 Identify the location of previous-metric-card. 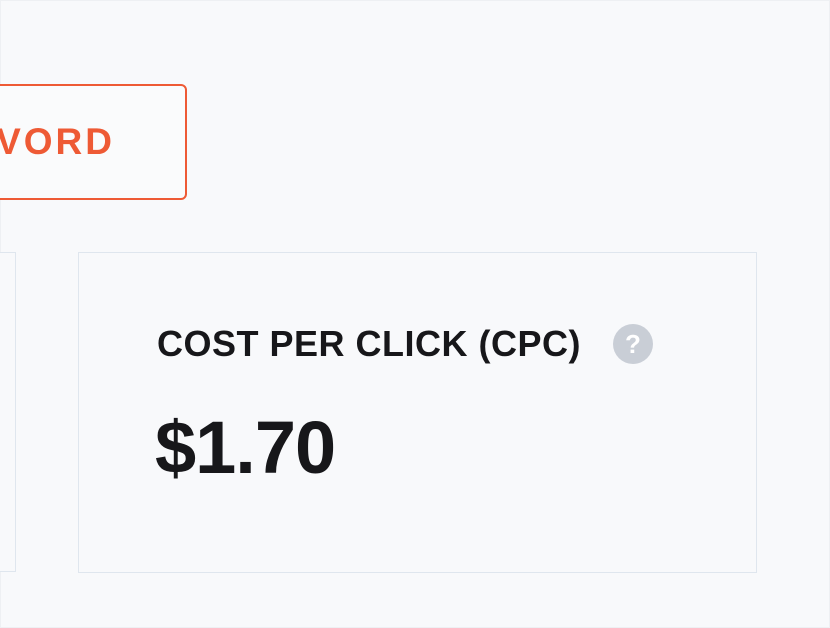
(8, 412).